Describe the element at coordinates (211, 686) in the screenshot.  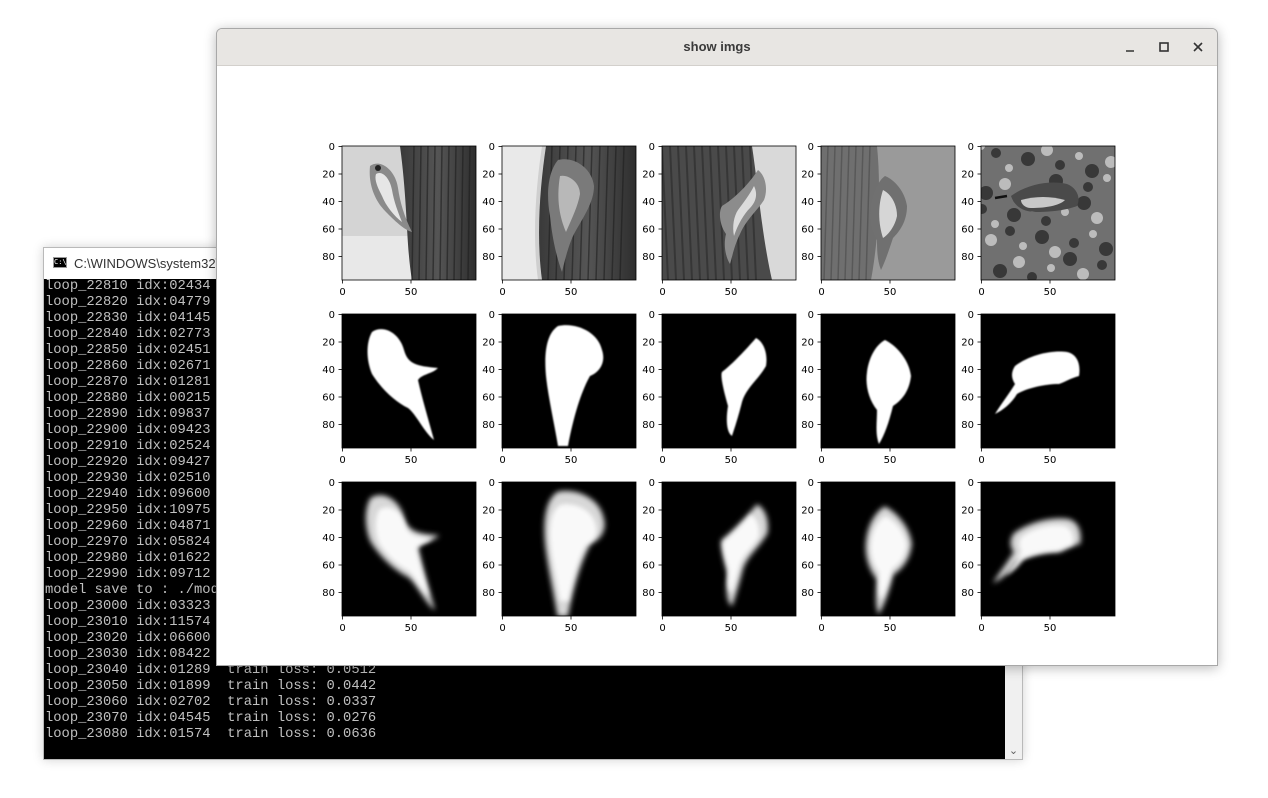
I see `log-line: loop_23050 idx:01899 train loss: 0.0442` at that location.